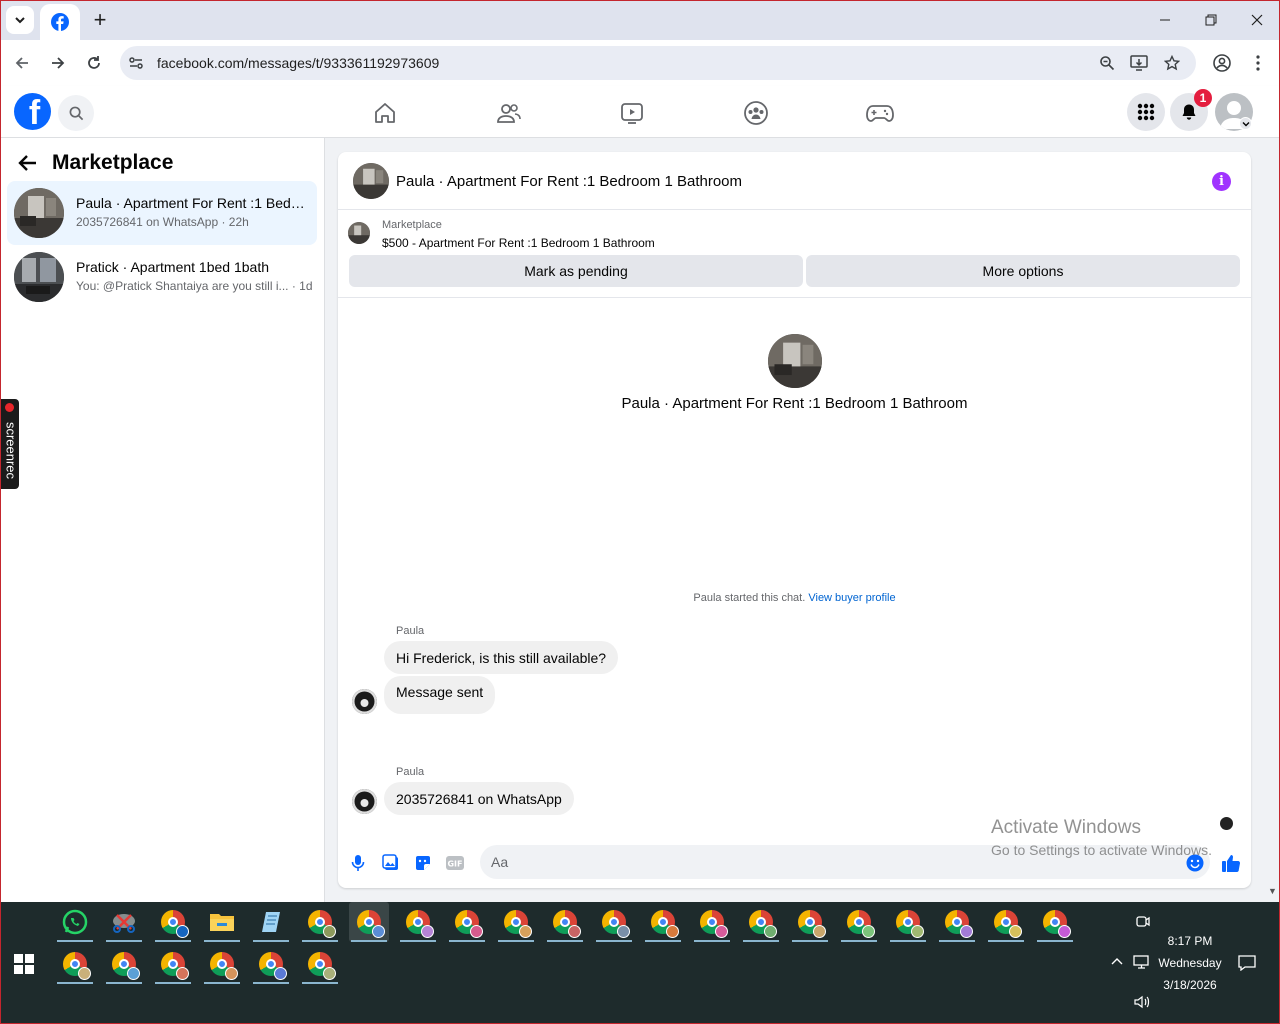 The height and width of the screenshot is (1024, 1280). What do you see at coordinates (136, 63) in the screenshot?
I see `site-settings-icon` at bounding box center [136, 63].